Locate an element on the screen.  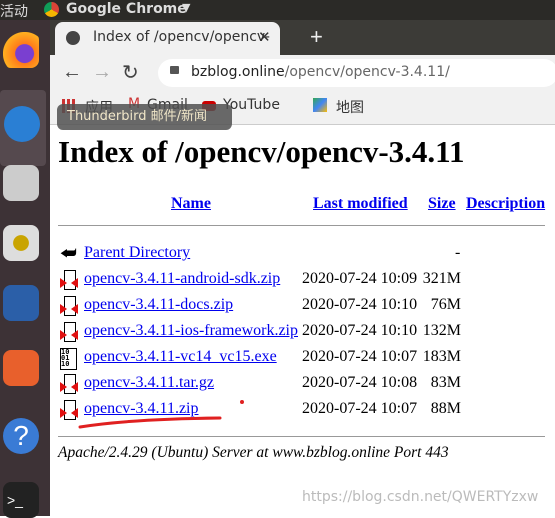
annotation-underline is located at coordinates (150, 422).